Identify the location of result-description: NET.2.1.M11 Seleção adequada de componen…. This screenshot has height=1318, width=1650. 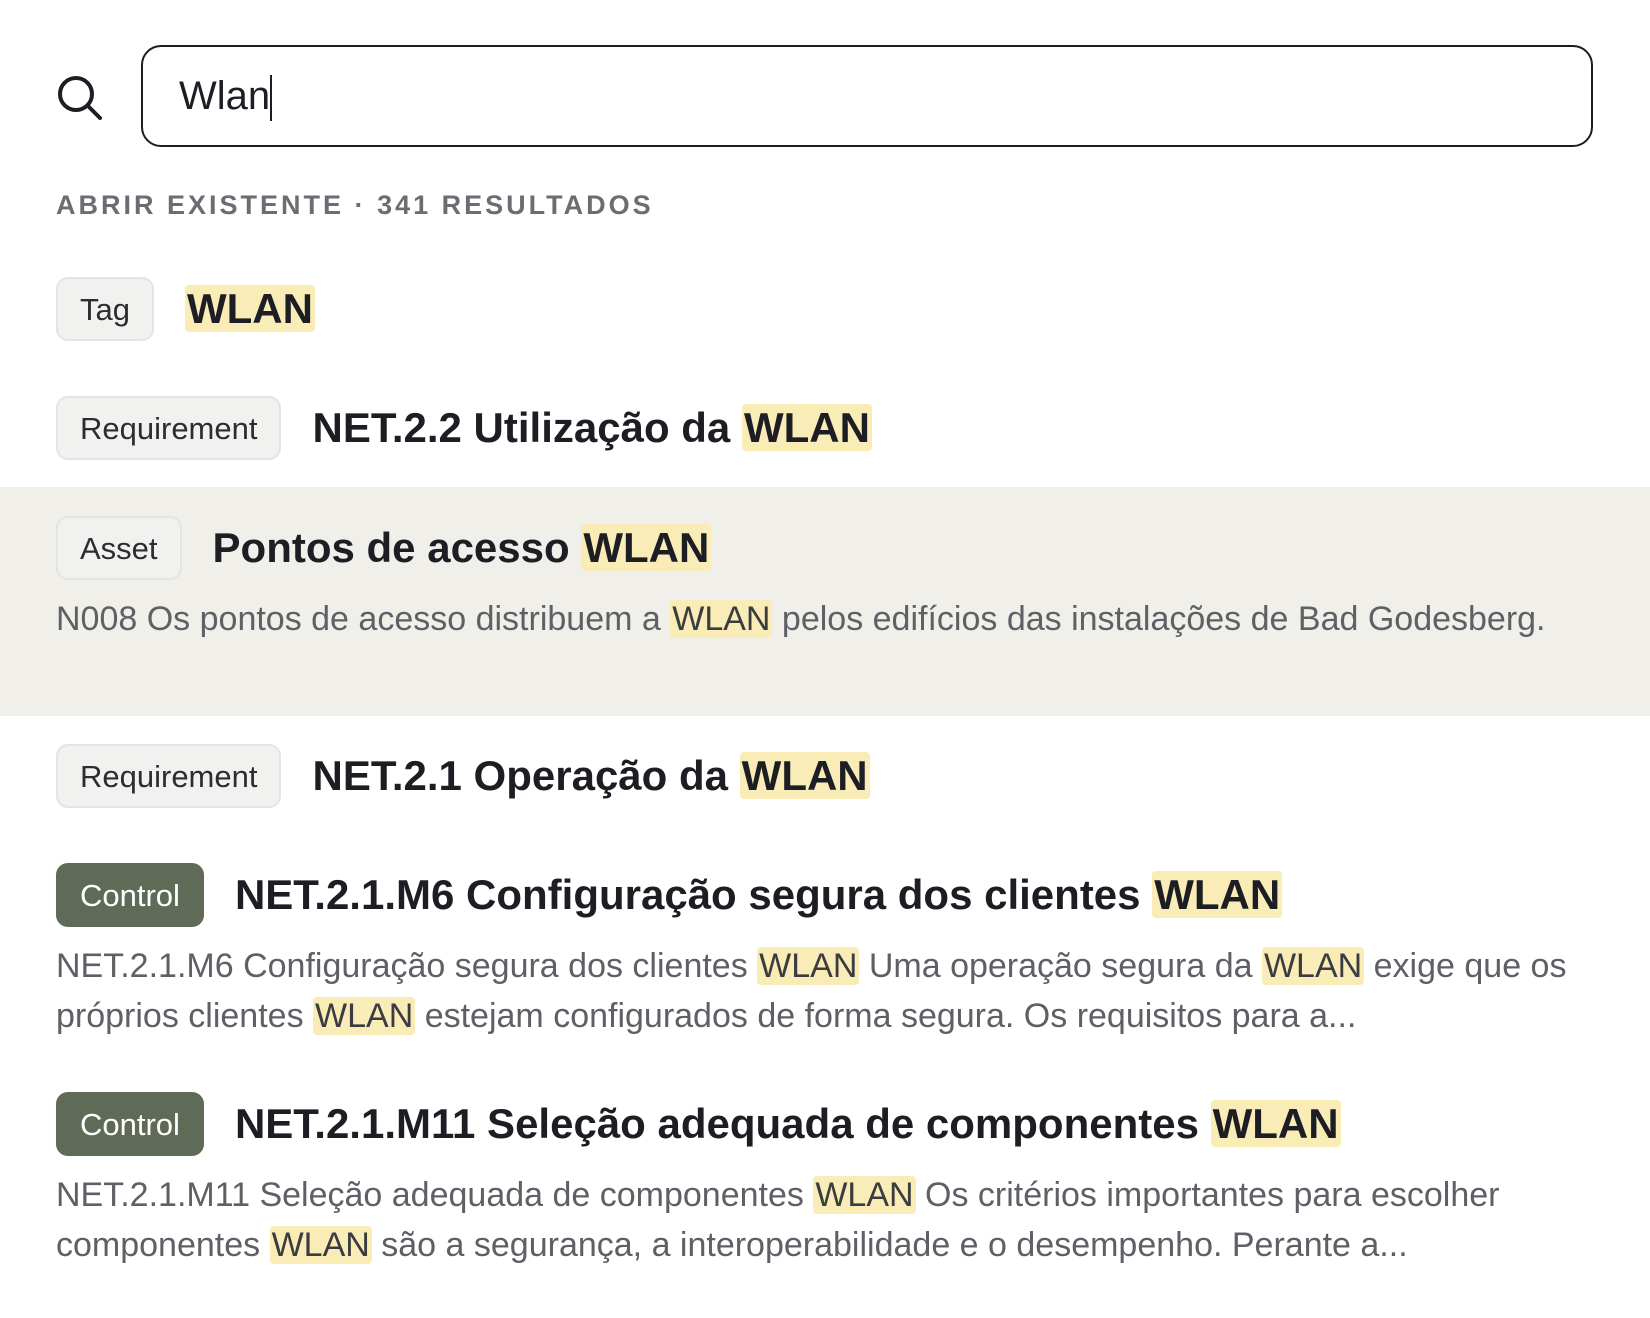
(823, 1220).